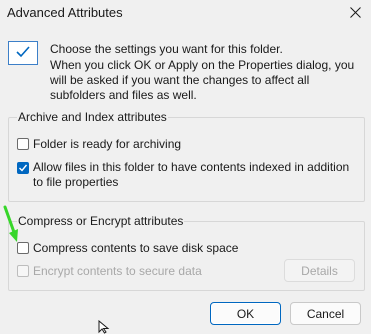 This screenshot has width=371, height=334. Describe the element at coordinates (23, 271) in the screenshot. I see `encrypt-checkbox` at that location.